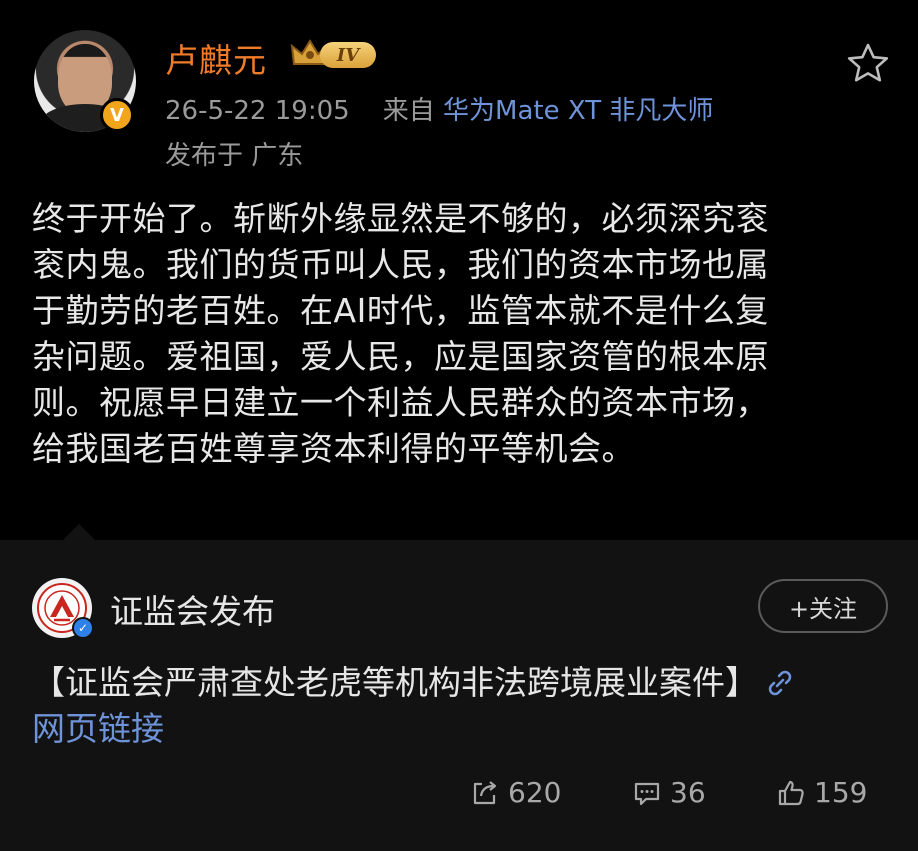  I want to click on post-content-line: 给我国老百姓尊享资本利得的平等机会。, so click(333, 448).